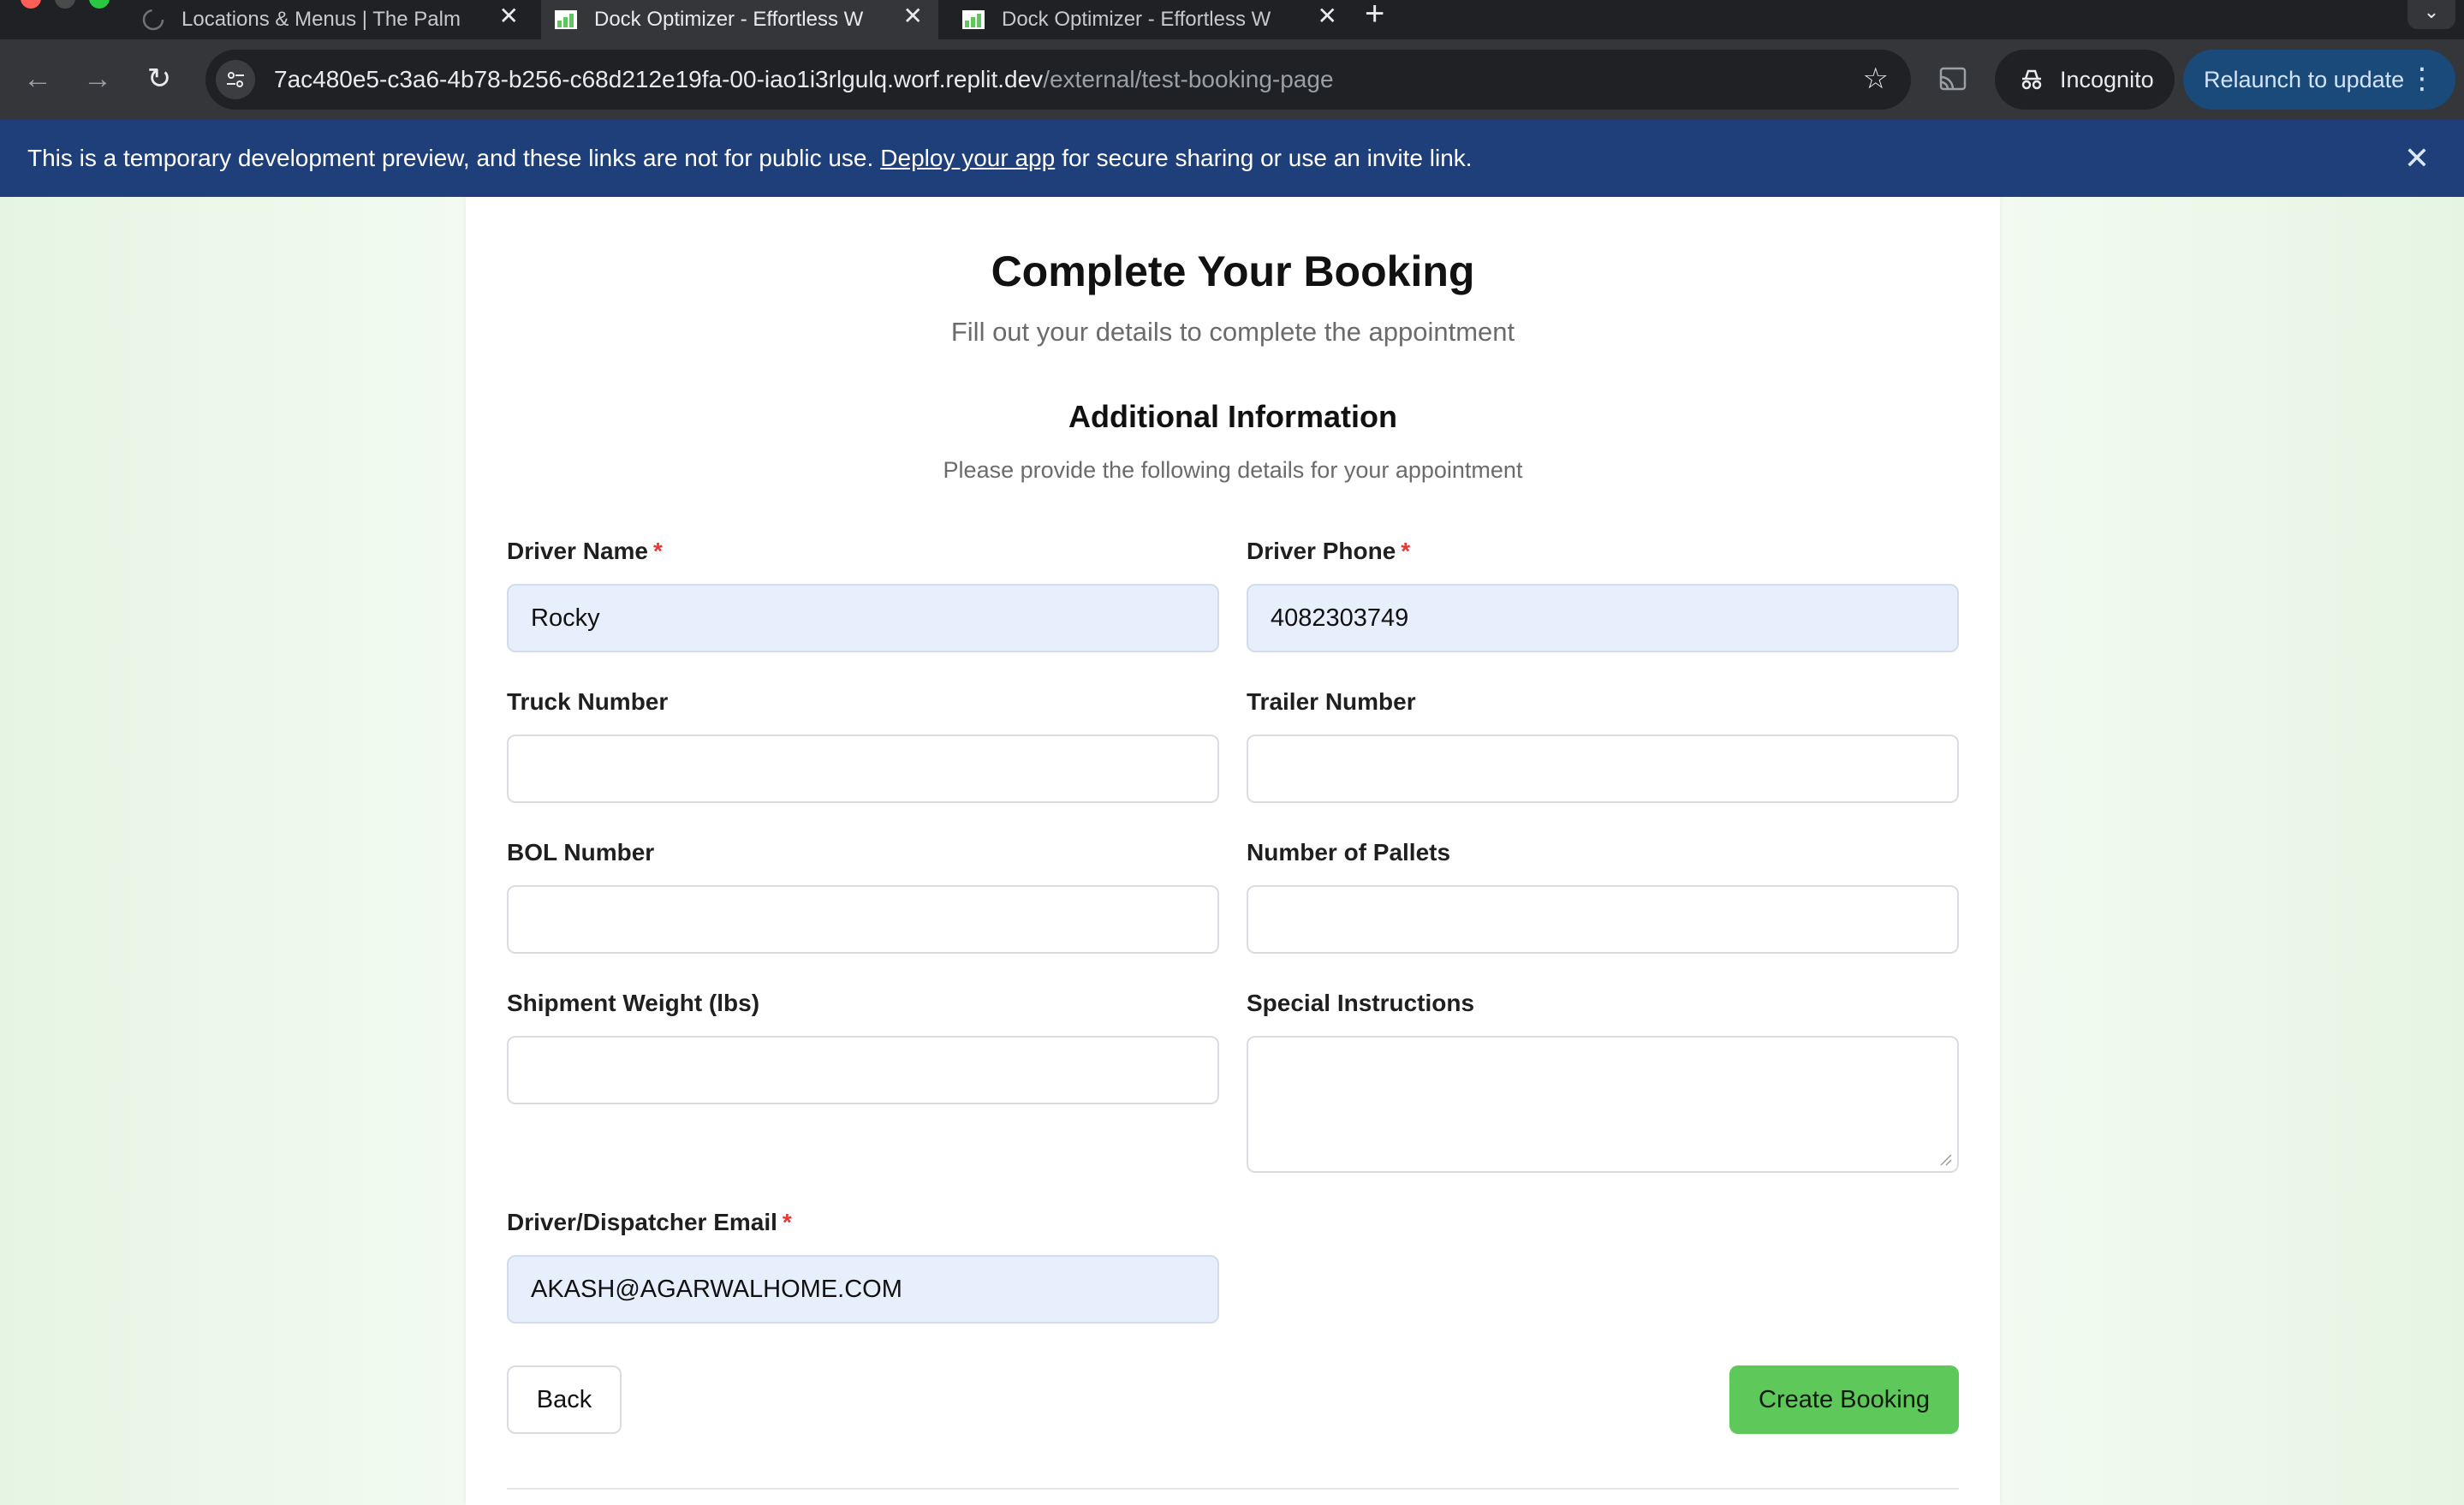  Describe the element at coordinates (2031, 79) in the screenshot. I see `incognito-icon` at that location.